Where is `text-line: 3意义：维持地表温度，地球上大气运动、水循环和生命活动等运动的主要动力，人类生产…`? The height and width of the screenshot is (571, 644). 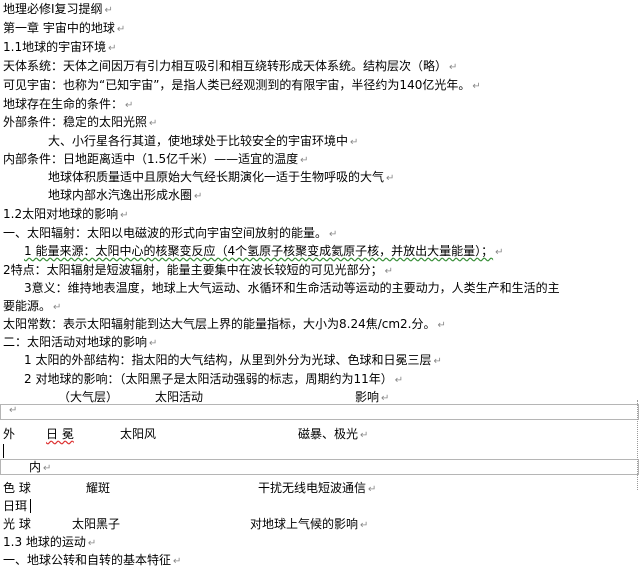 text-line: 3意义：维持地表温度，地球上大气运动、水循环和生命活动等运动的主要动力，人类生产… is located at coordinates (292, 288).